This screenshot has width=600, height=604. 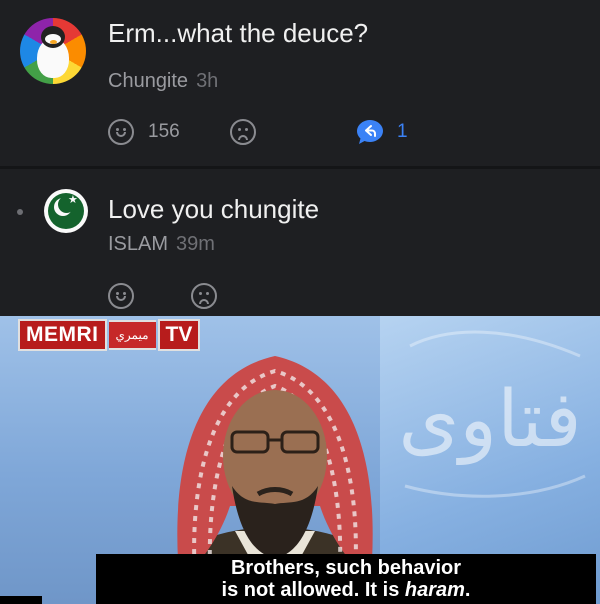 I want to click on star-icon: ★, so click(x=73, y=200).